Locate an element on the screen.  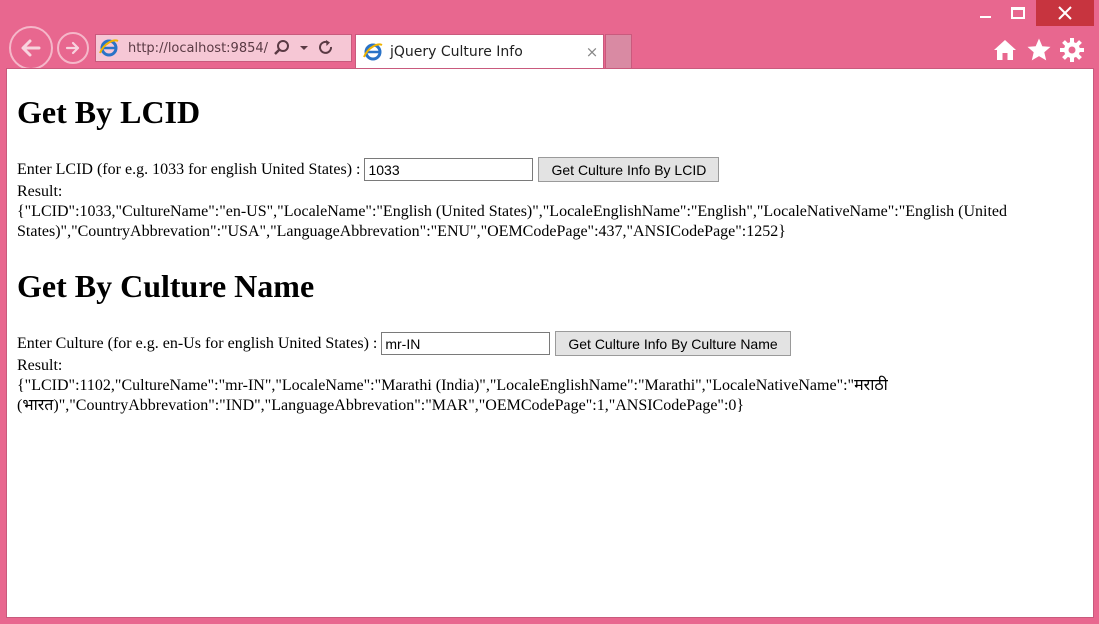
heading-get-by-culture-name: Get By Culture Name is located at coordinates (166, 286).